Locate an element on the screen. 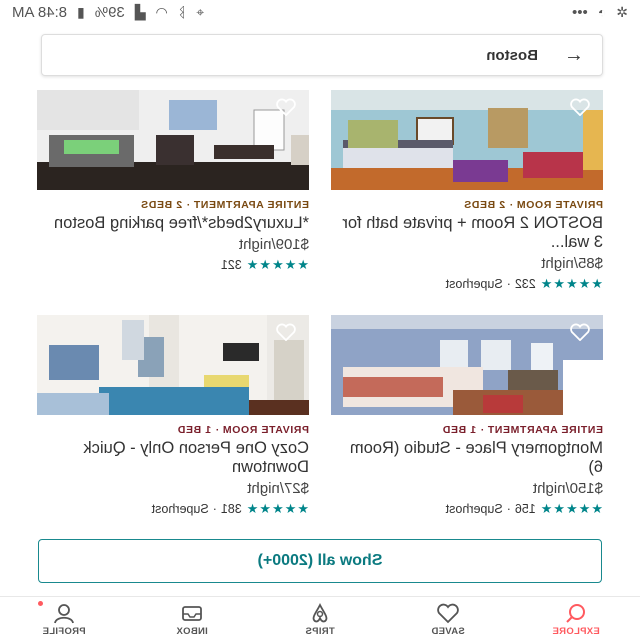 This screenshot has width=640, height=640. private-room-photo is located at coordinates (173, 365).